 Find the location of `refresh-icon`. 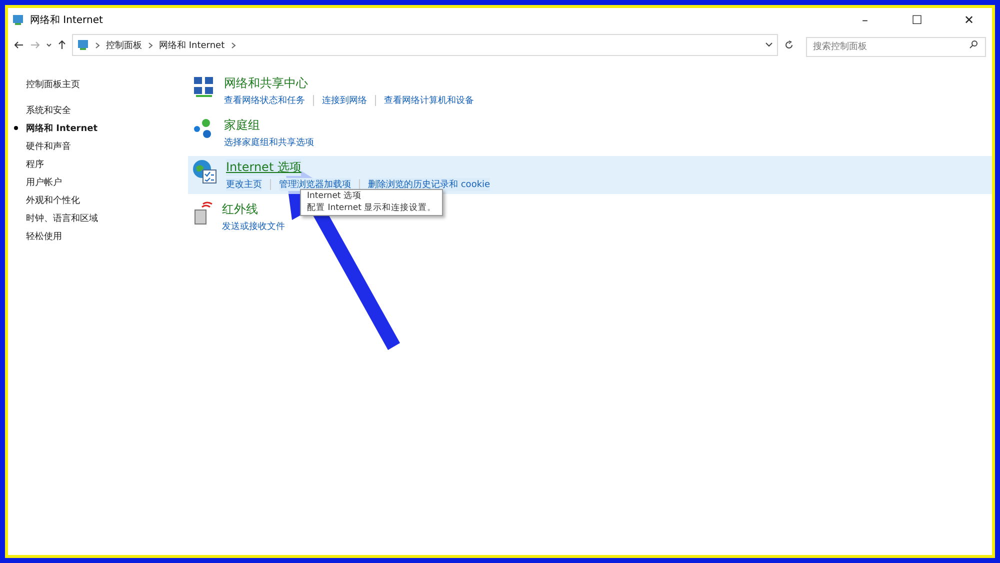

refresh-icon is located at coordinates (789, 45).